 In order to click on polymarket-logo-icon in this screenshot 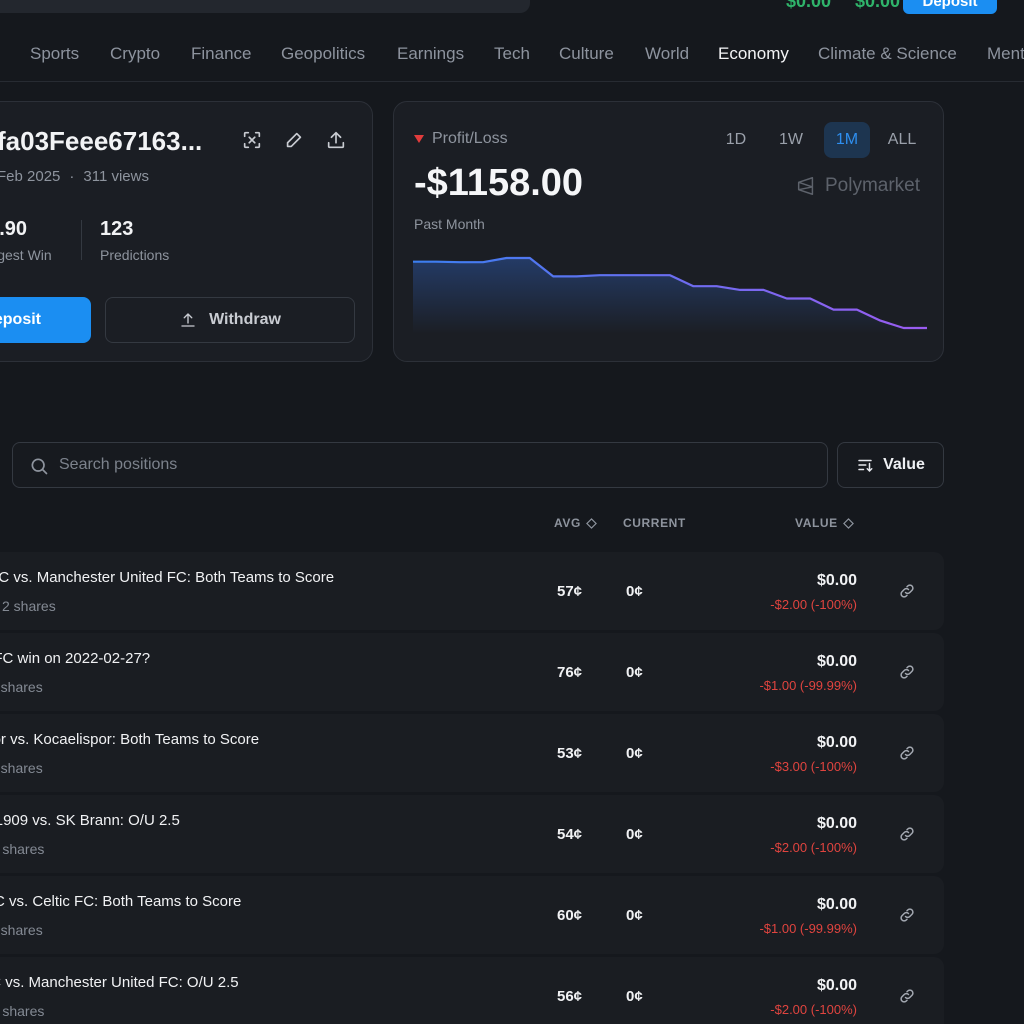, I will do `click(805, 186)`.